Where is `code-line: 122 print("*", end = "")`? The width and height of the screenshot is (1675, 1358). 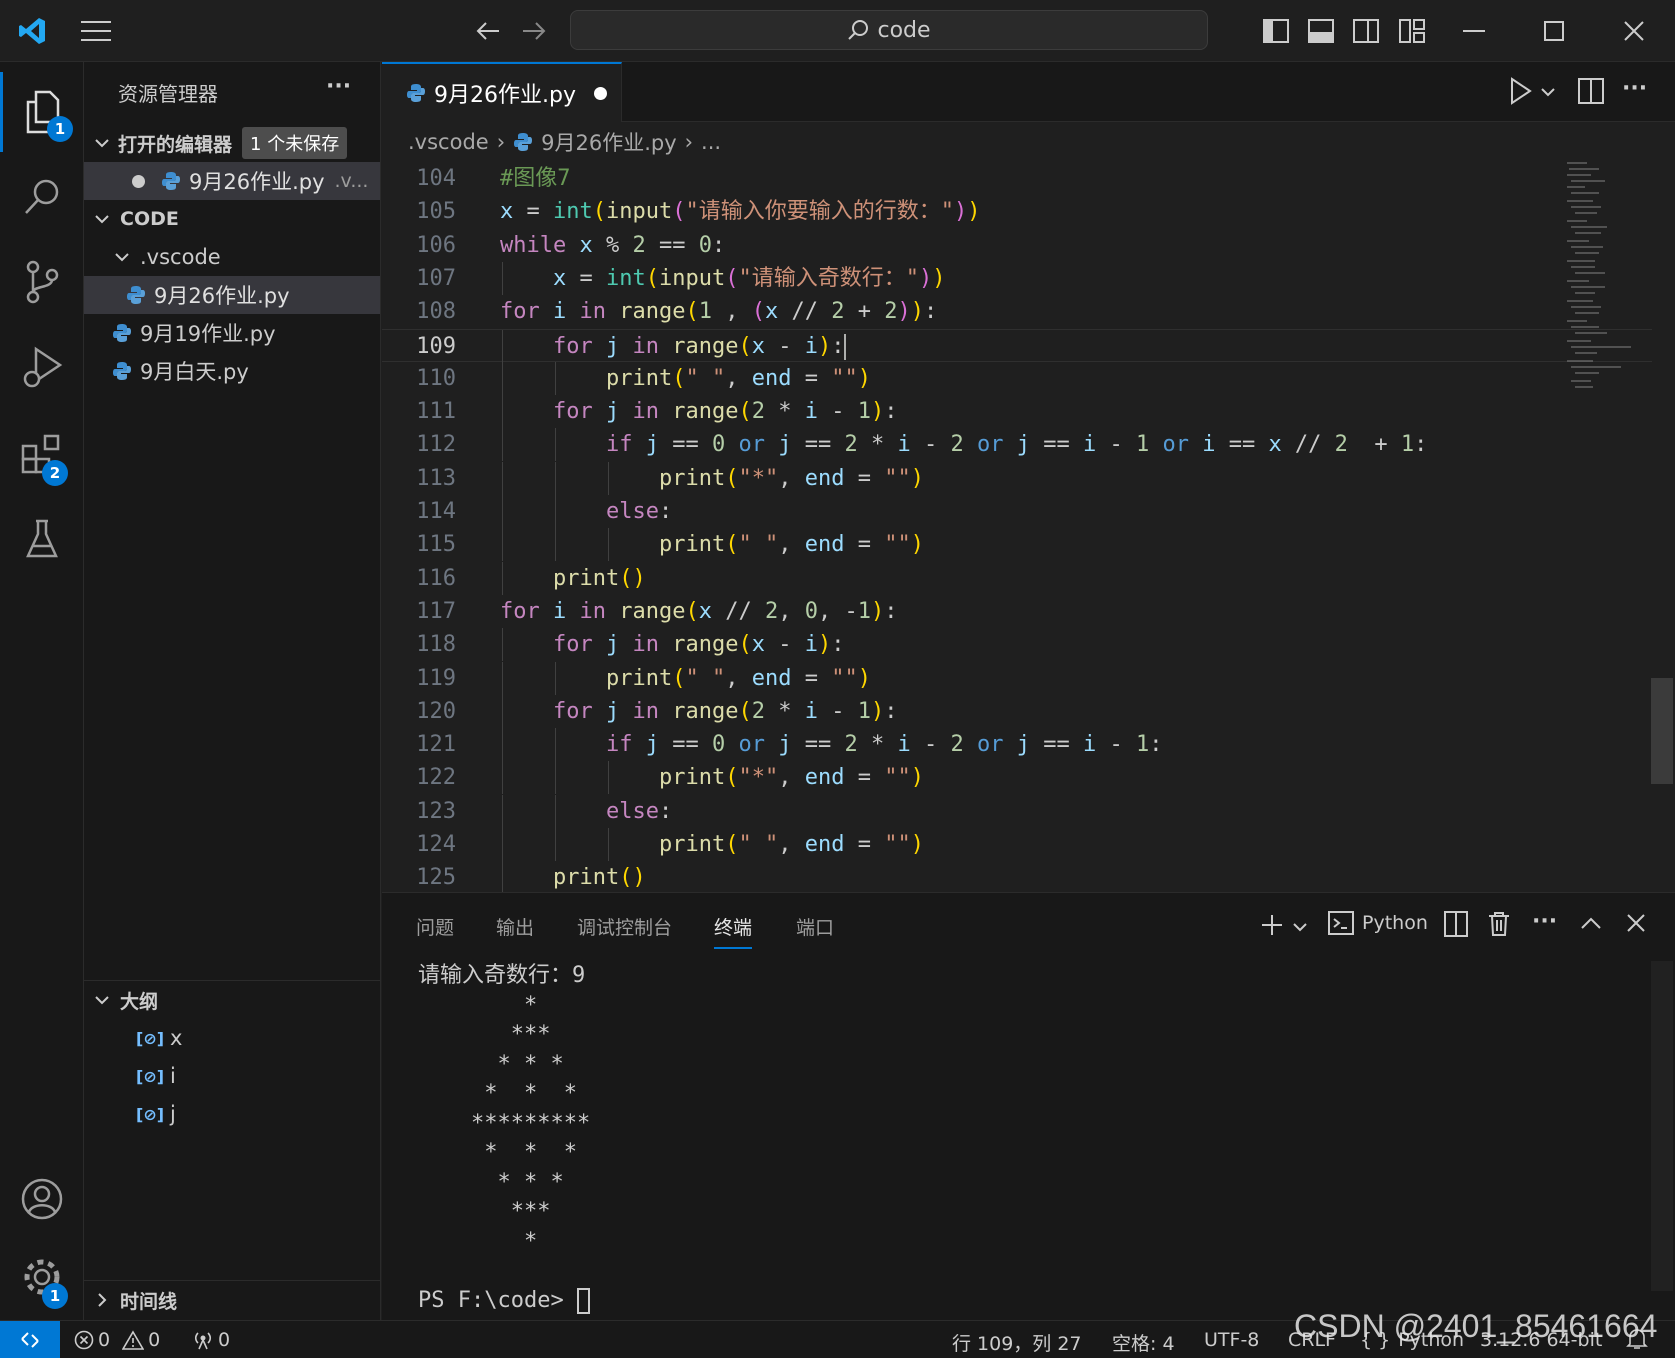
code-line: 122 print("*", end = "") is located at coordinates (1017, 778).